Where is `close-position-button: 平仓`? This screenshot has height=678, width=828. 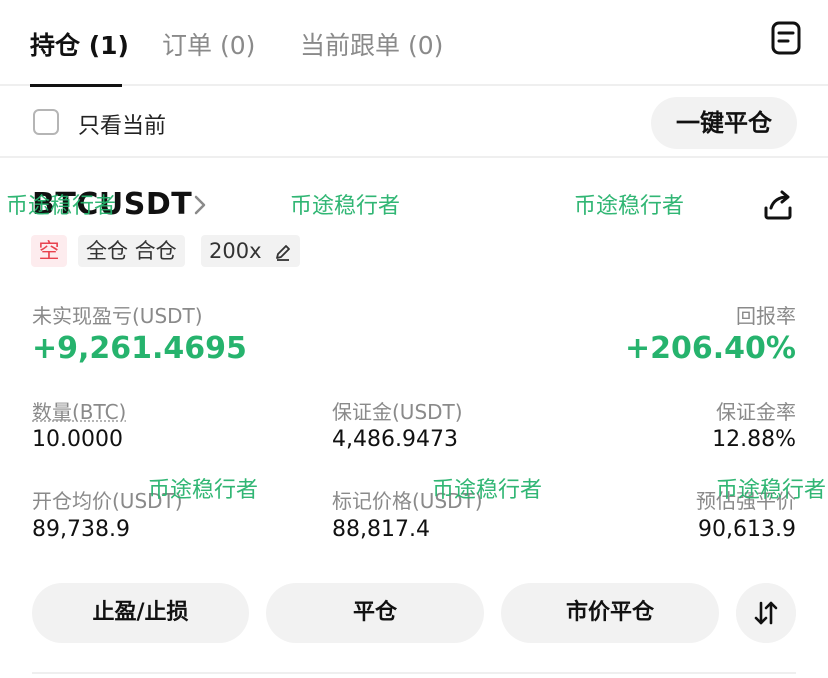
close-position-button: 平仓 is located at coordinates (375, 613).